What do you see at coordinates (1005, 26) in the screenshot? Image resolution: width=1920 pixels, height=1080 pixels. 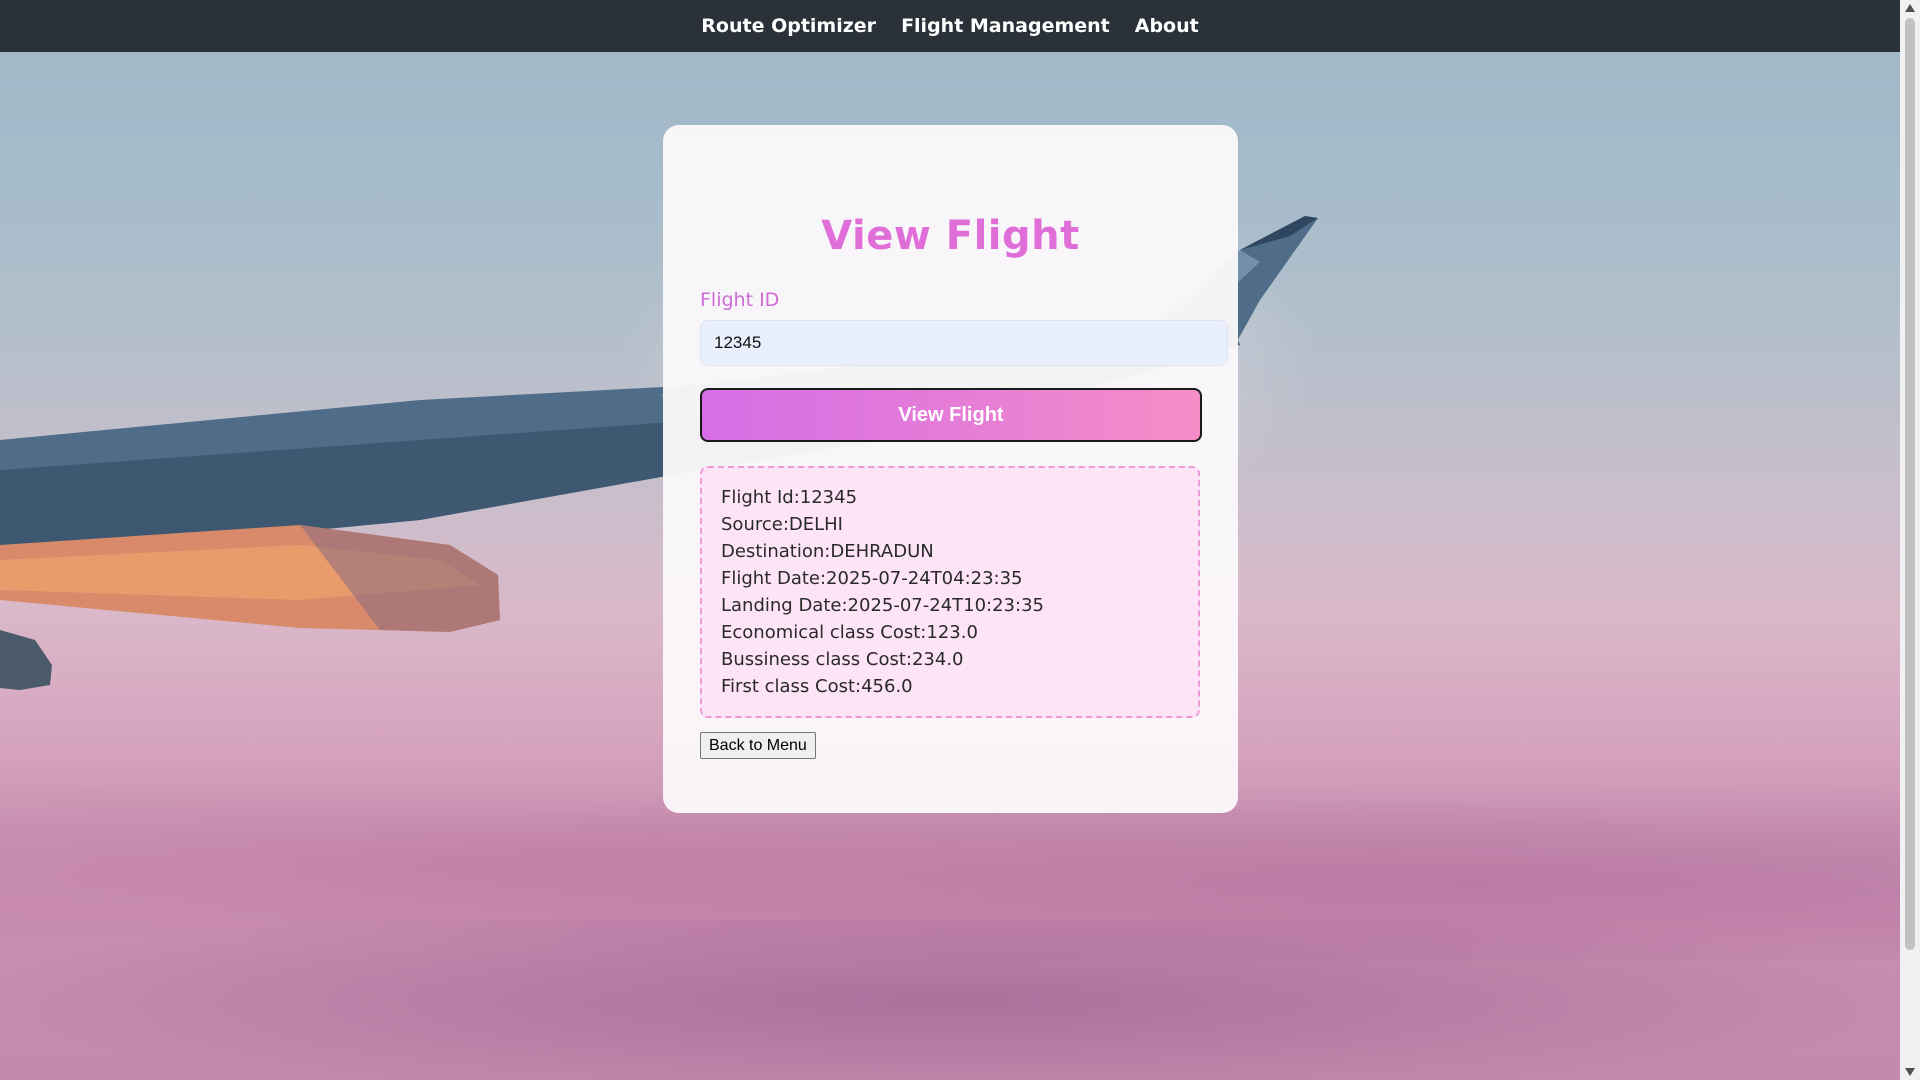 I see `nav-flight-management: Flight Management` at bounding box center [1005, 26].